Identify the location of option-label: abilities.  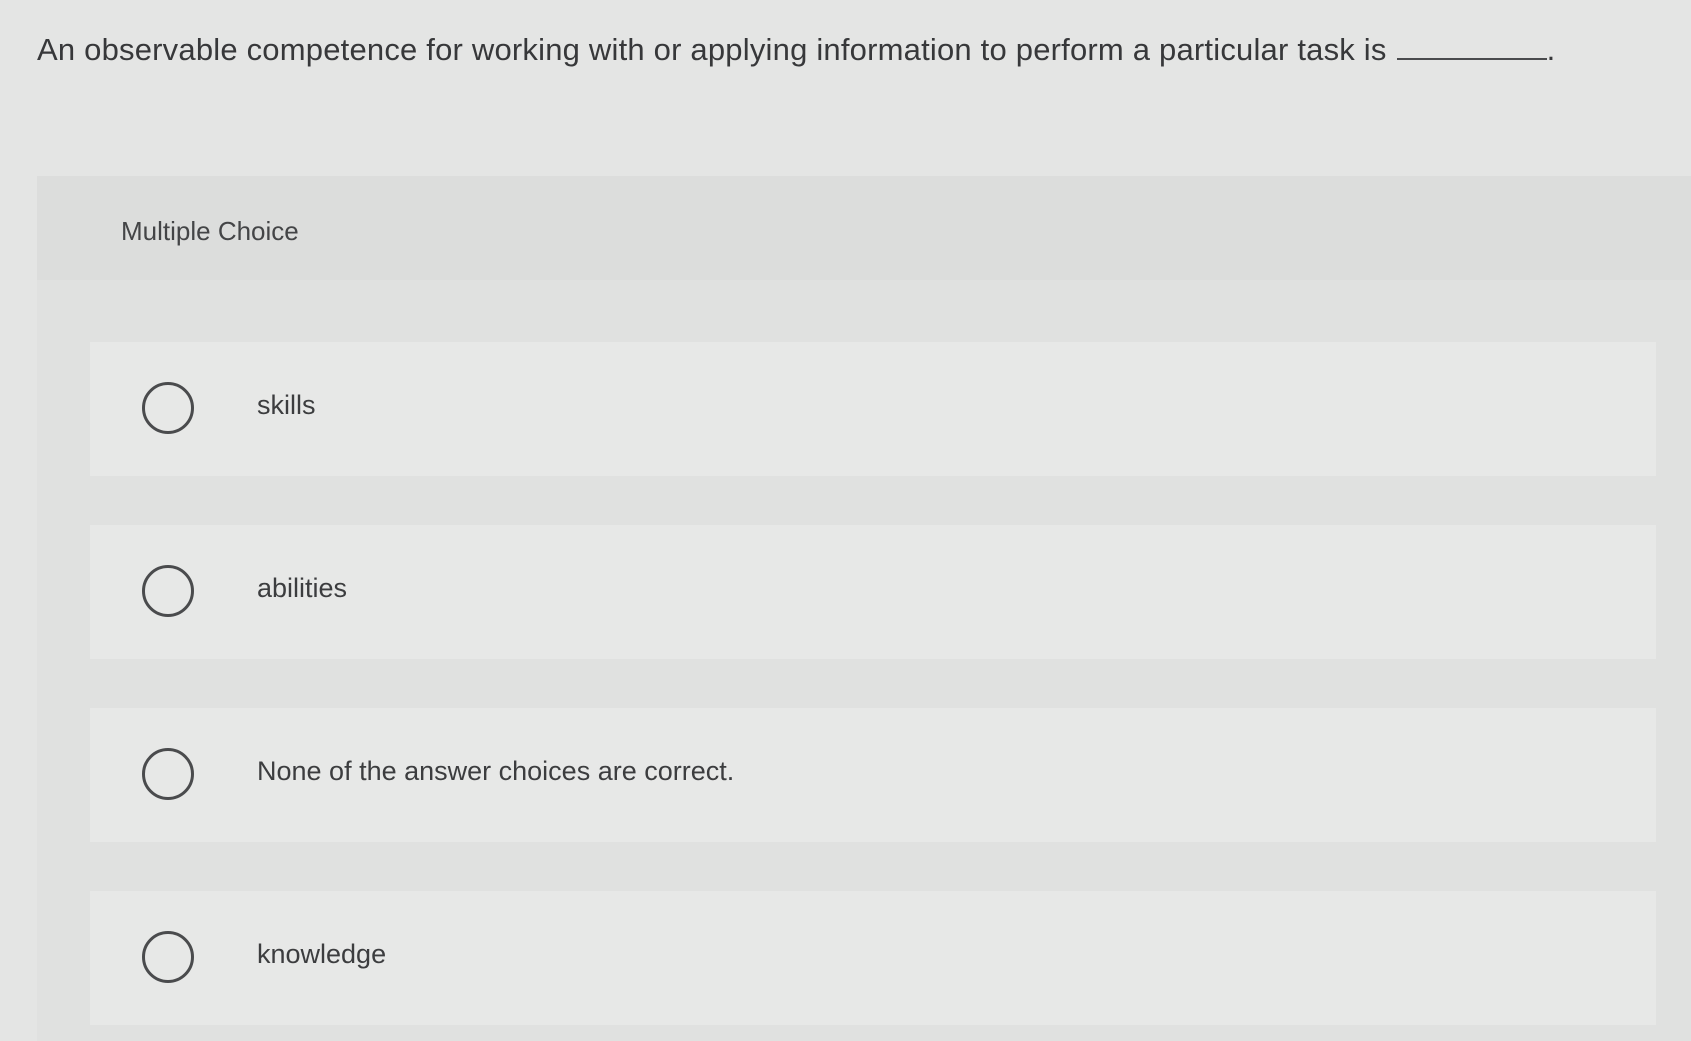
(302, 588).